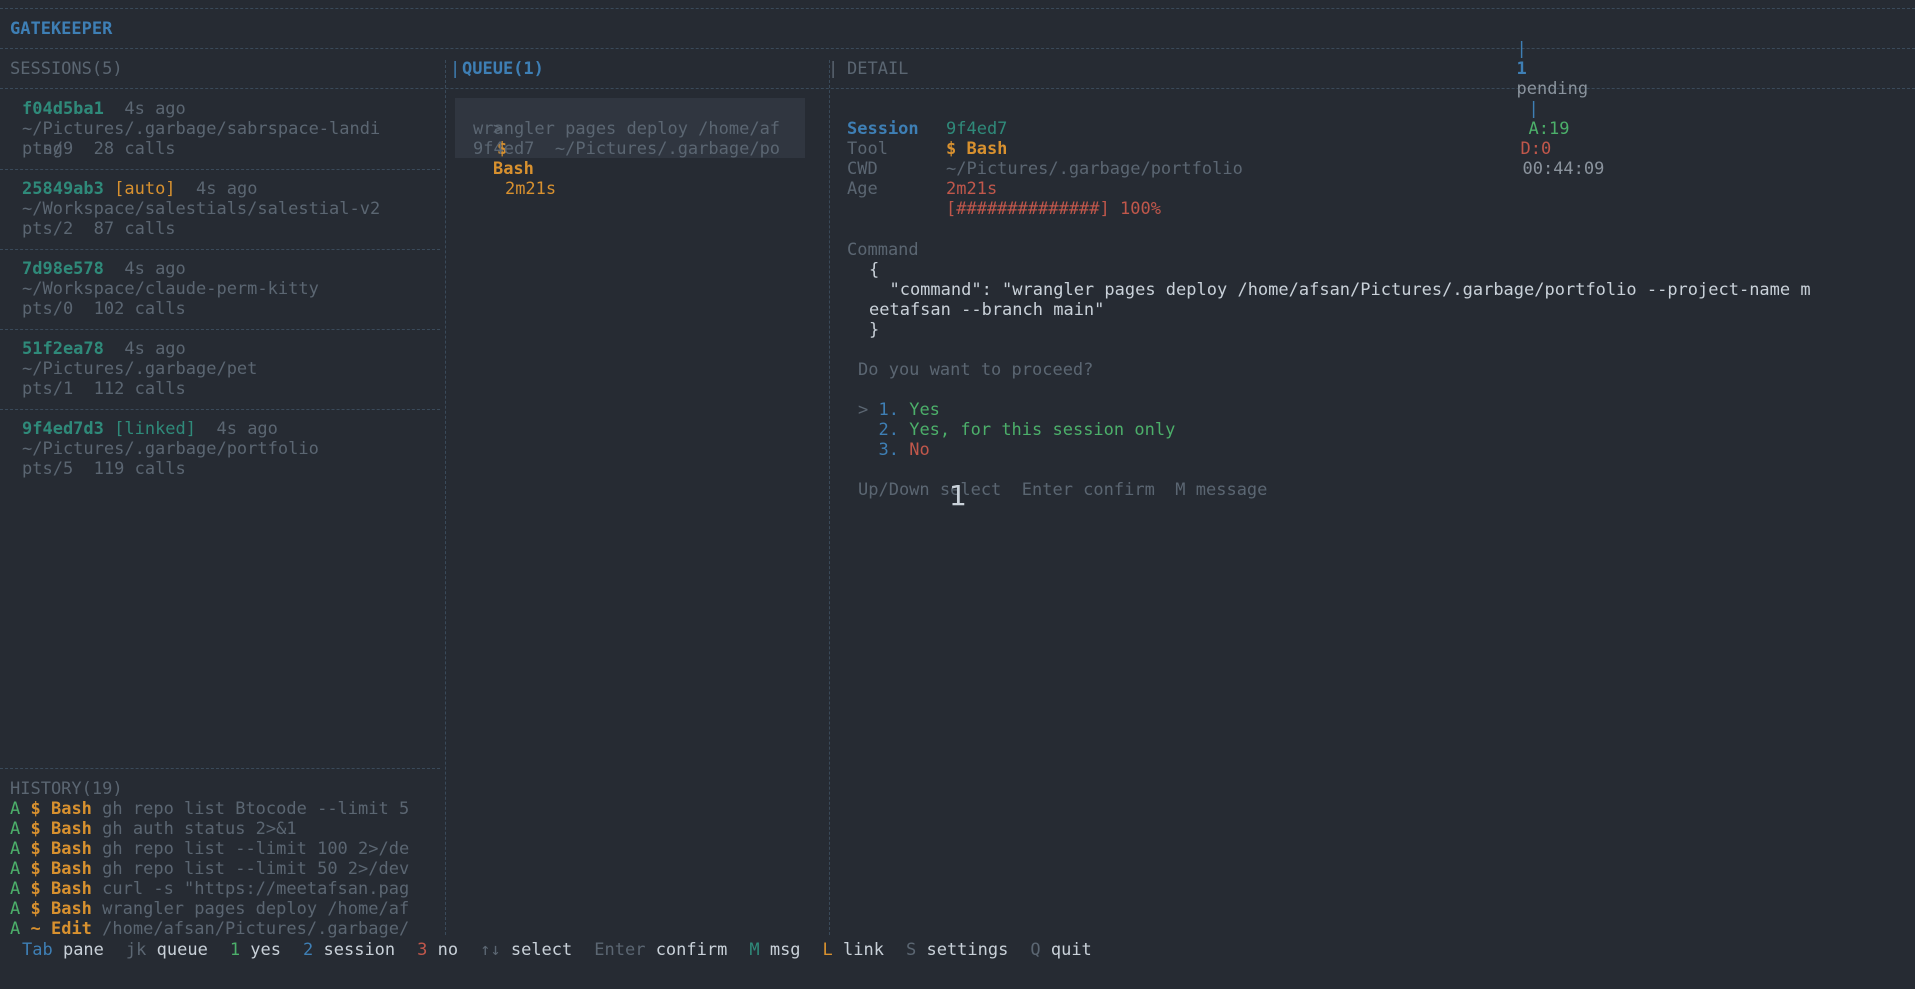  What do you see at coordinates (422, 950) in the screenshot?
I see `footer-key: 3` at bounding box center [422, 950].